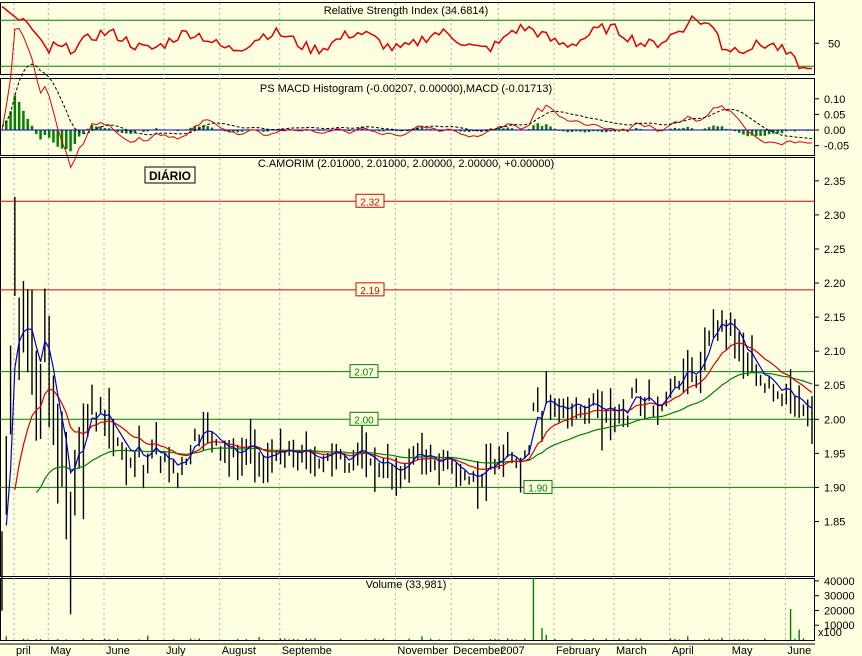 This screenshot has width=862, height=656. What do you see at coordinates (830, 633) in the screenshot?
I see `volume-unit-label: x100` at bounding box center [830, 633].